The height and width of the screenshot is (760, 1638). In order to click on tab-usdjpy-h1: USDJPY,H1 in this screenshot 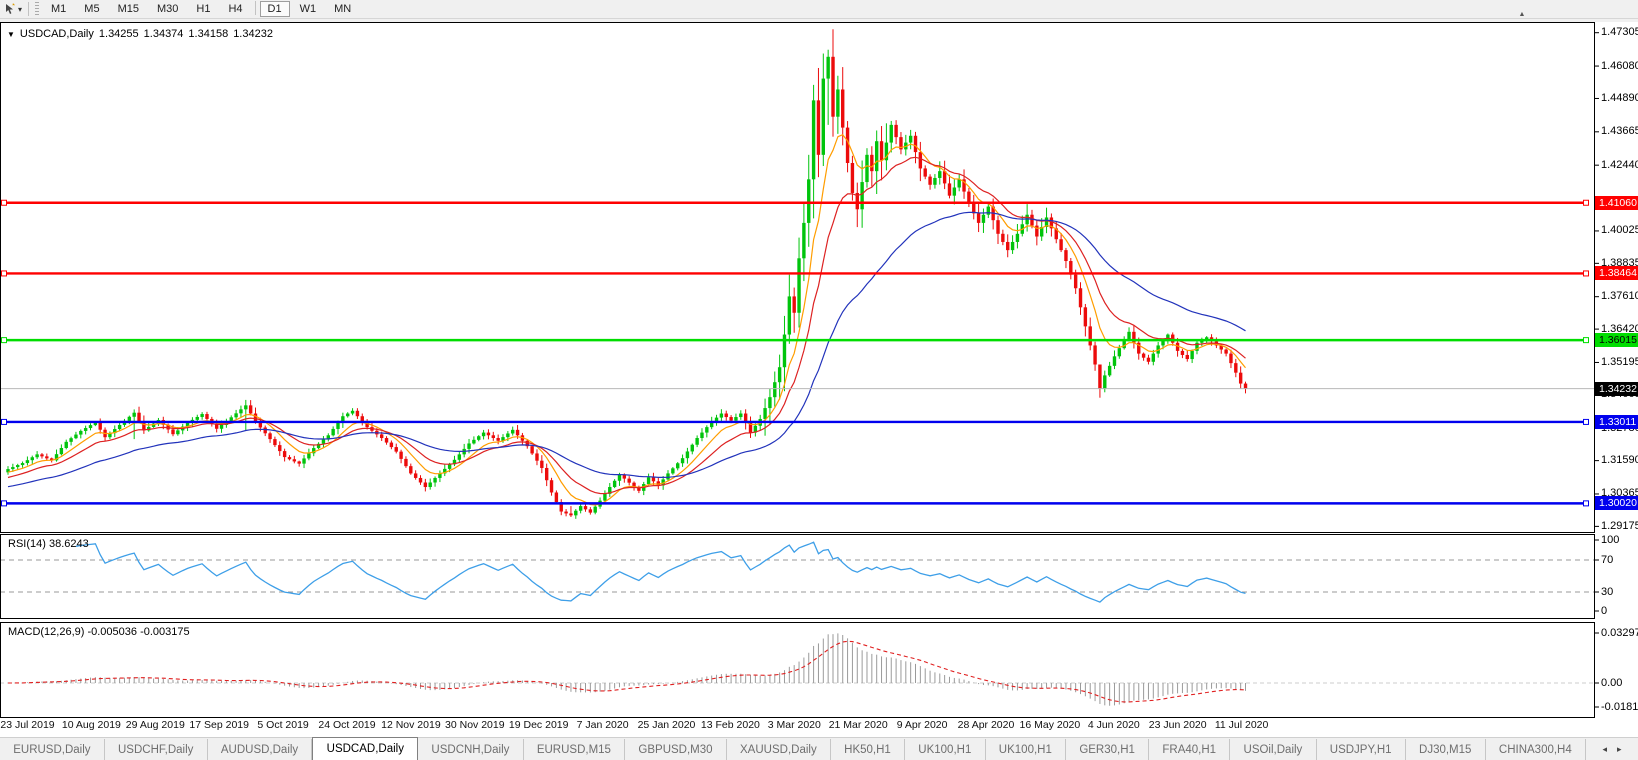, I will do `click(1361, 749)`.